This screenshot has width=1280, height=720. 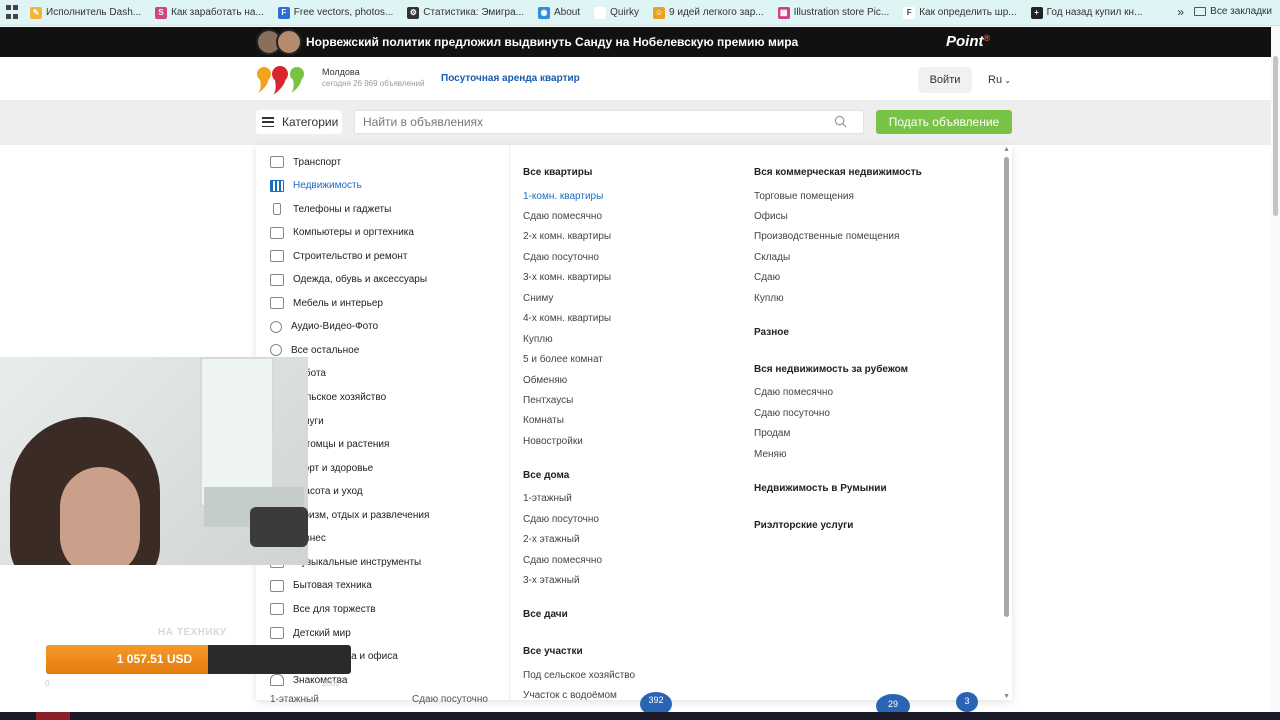 I want to click on subcategory-heading: Все дома, so click(x=546, y=475).